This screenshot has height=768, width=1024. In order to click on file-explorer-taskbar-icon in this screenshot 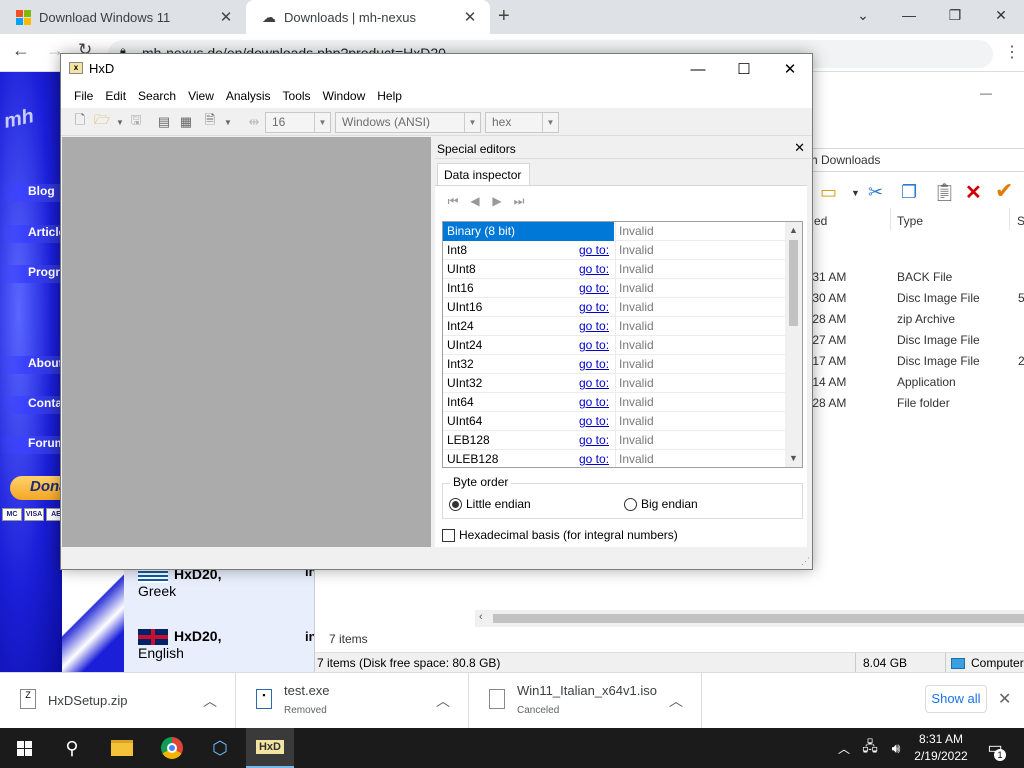, I will do `click(122, 748)`.